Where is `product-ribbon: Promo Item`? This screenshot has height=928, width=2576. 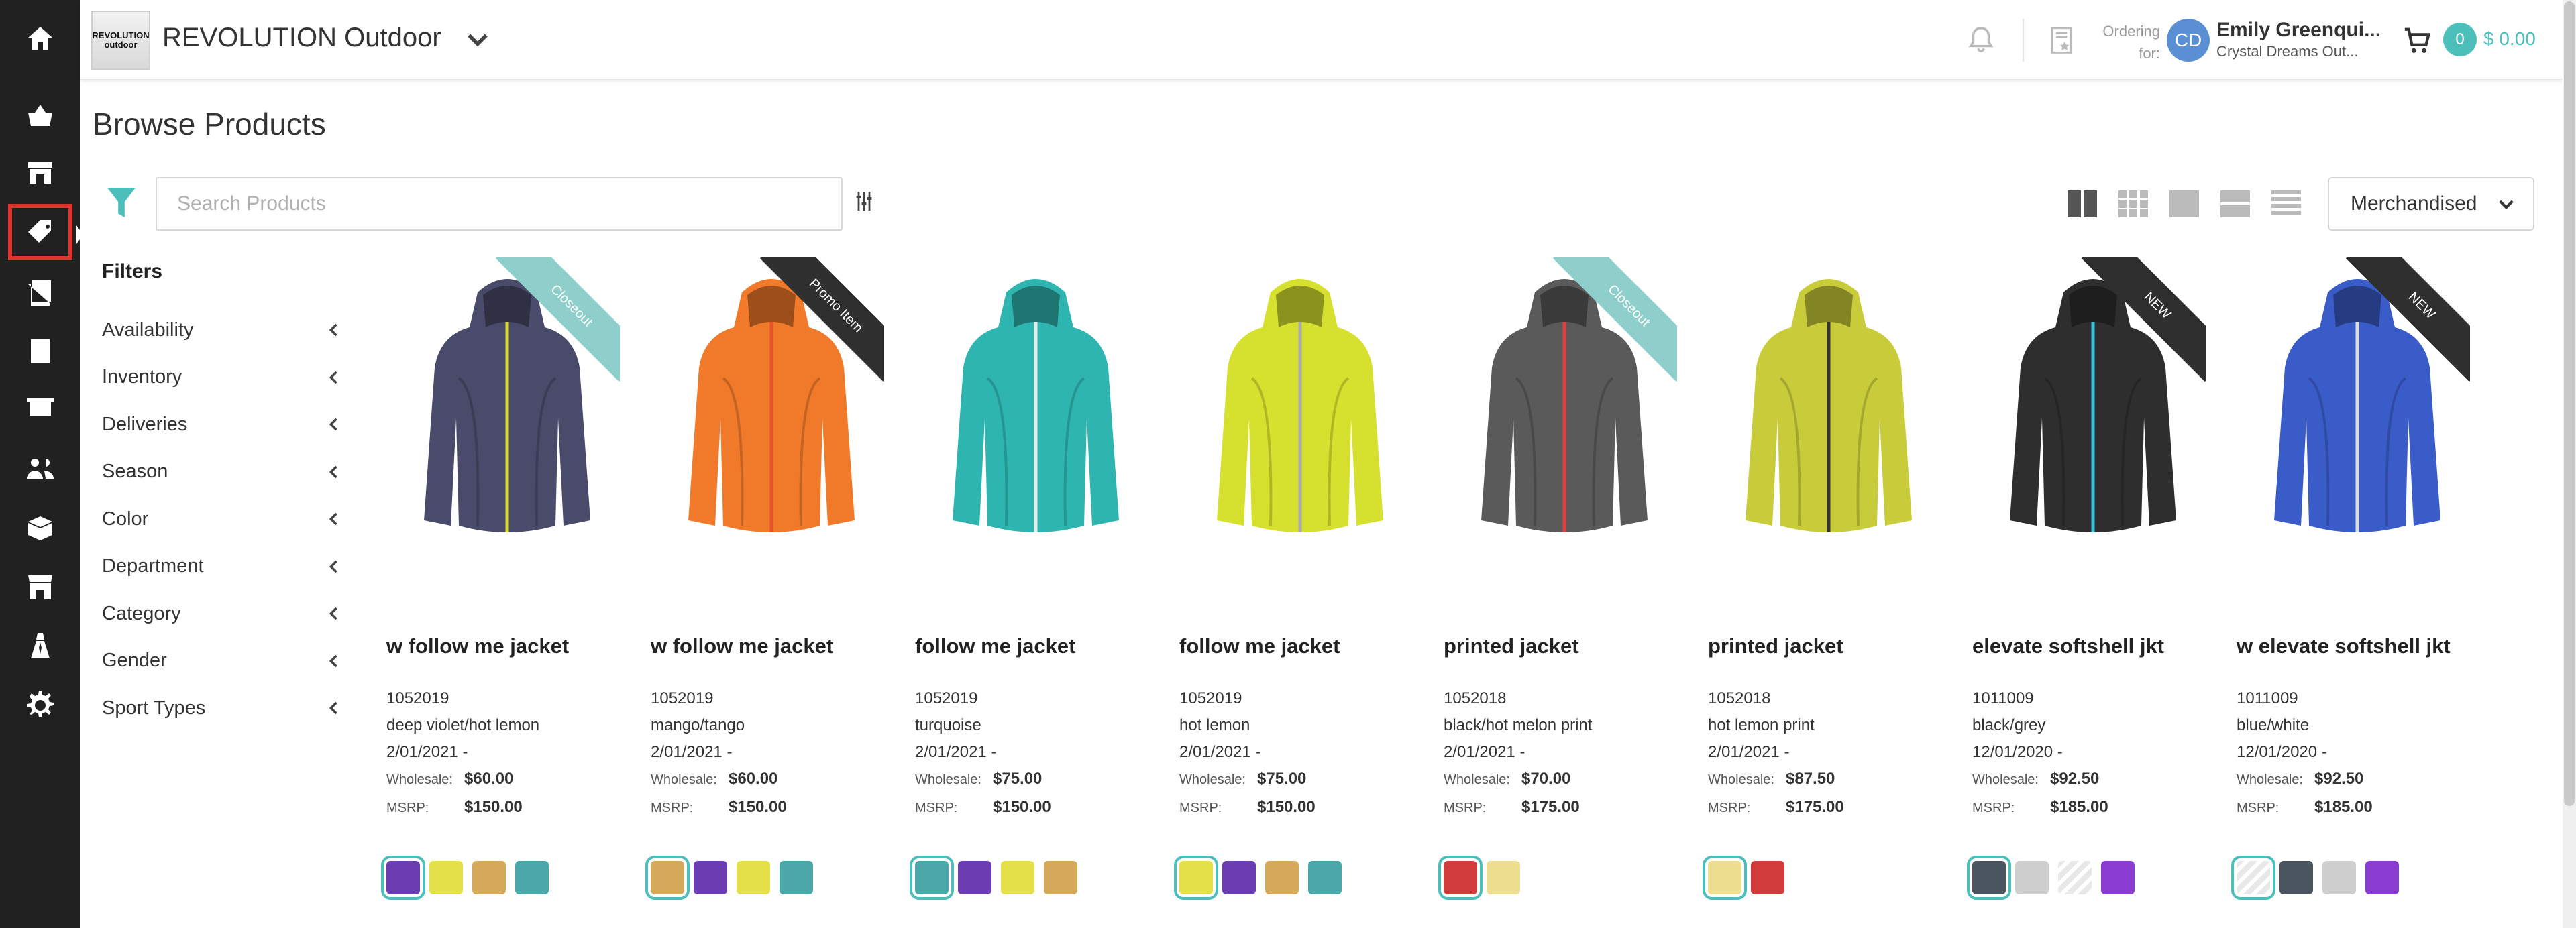 product-ribbon: Promo Item is located at coordinates (817, 324).